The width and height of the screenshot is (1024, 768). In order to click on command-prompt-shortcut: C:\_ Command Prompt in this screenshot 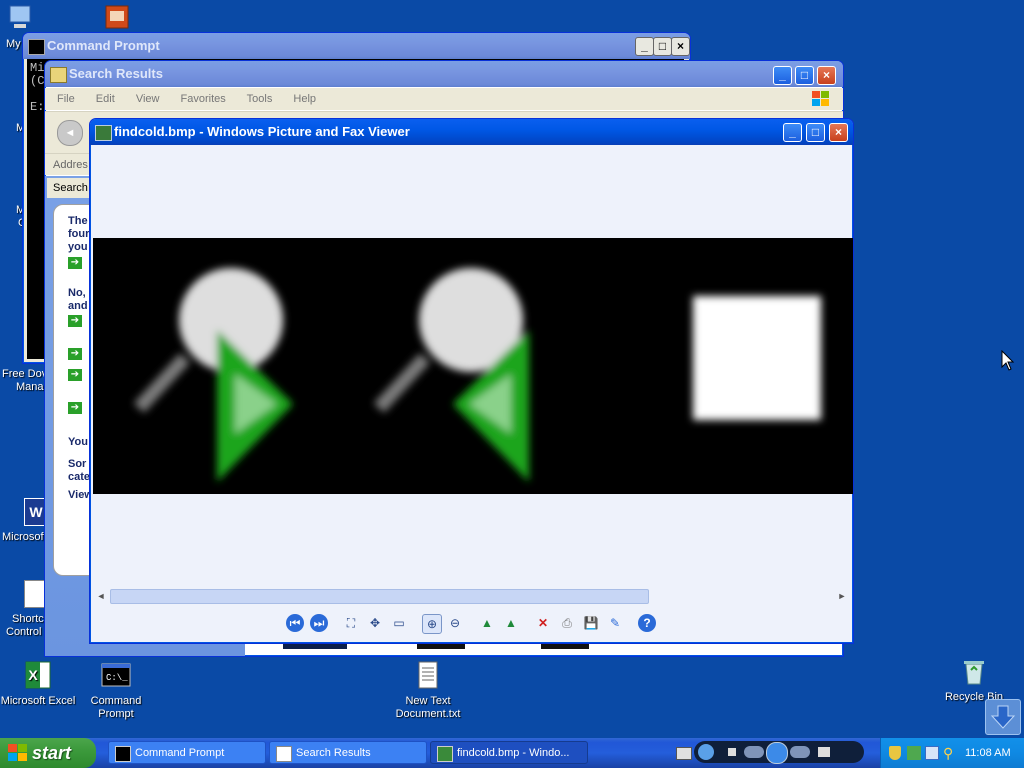, I will do `click(116, 690)`.